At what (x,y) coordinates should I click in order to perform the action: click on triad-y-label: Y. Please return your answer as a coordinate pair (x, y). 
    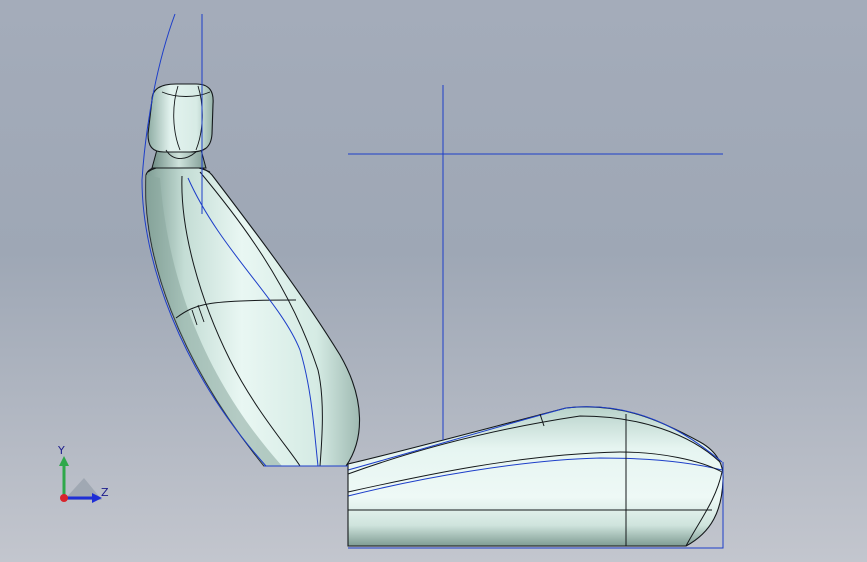
    Looking at the image, I should click on (61, 450).